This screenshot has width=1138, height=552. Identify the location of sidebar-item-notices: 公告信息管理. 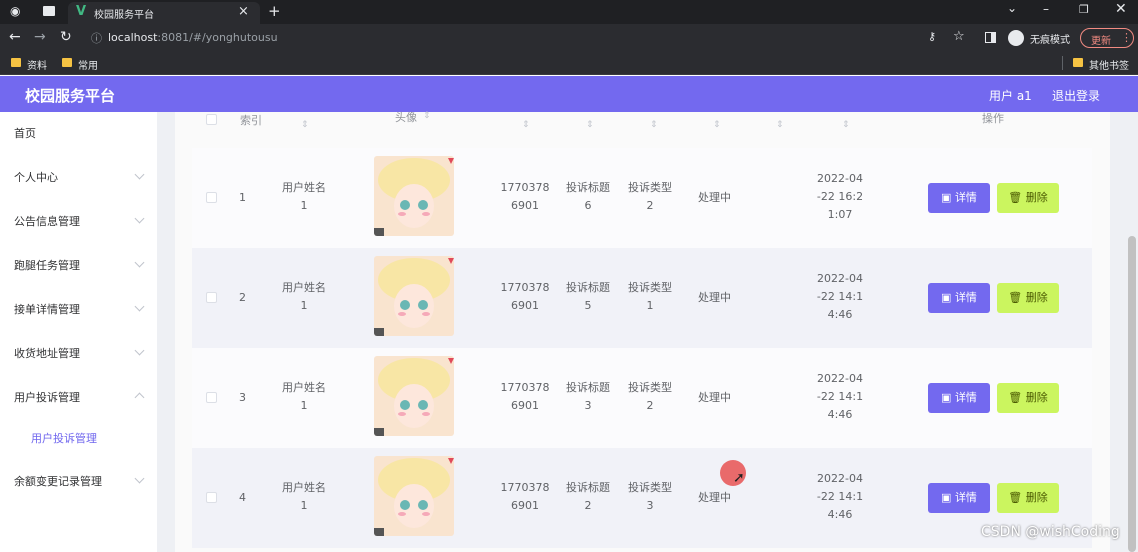
(47, 221).